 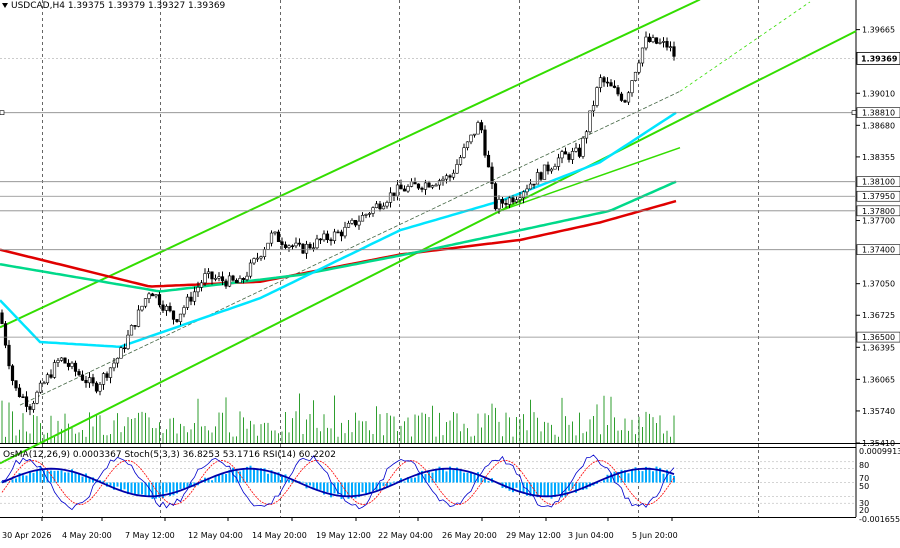 I want to click on level-marker-right, so click(x=854, y=112).